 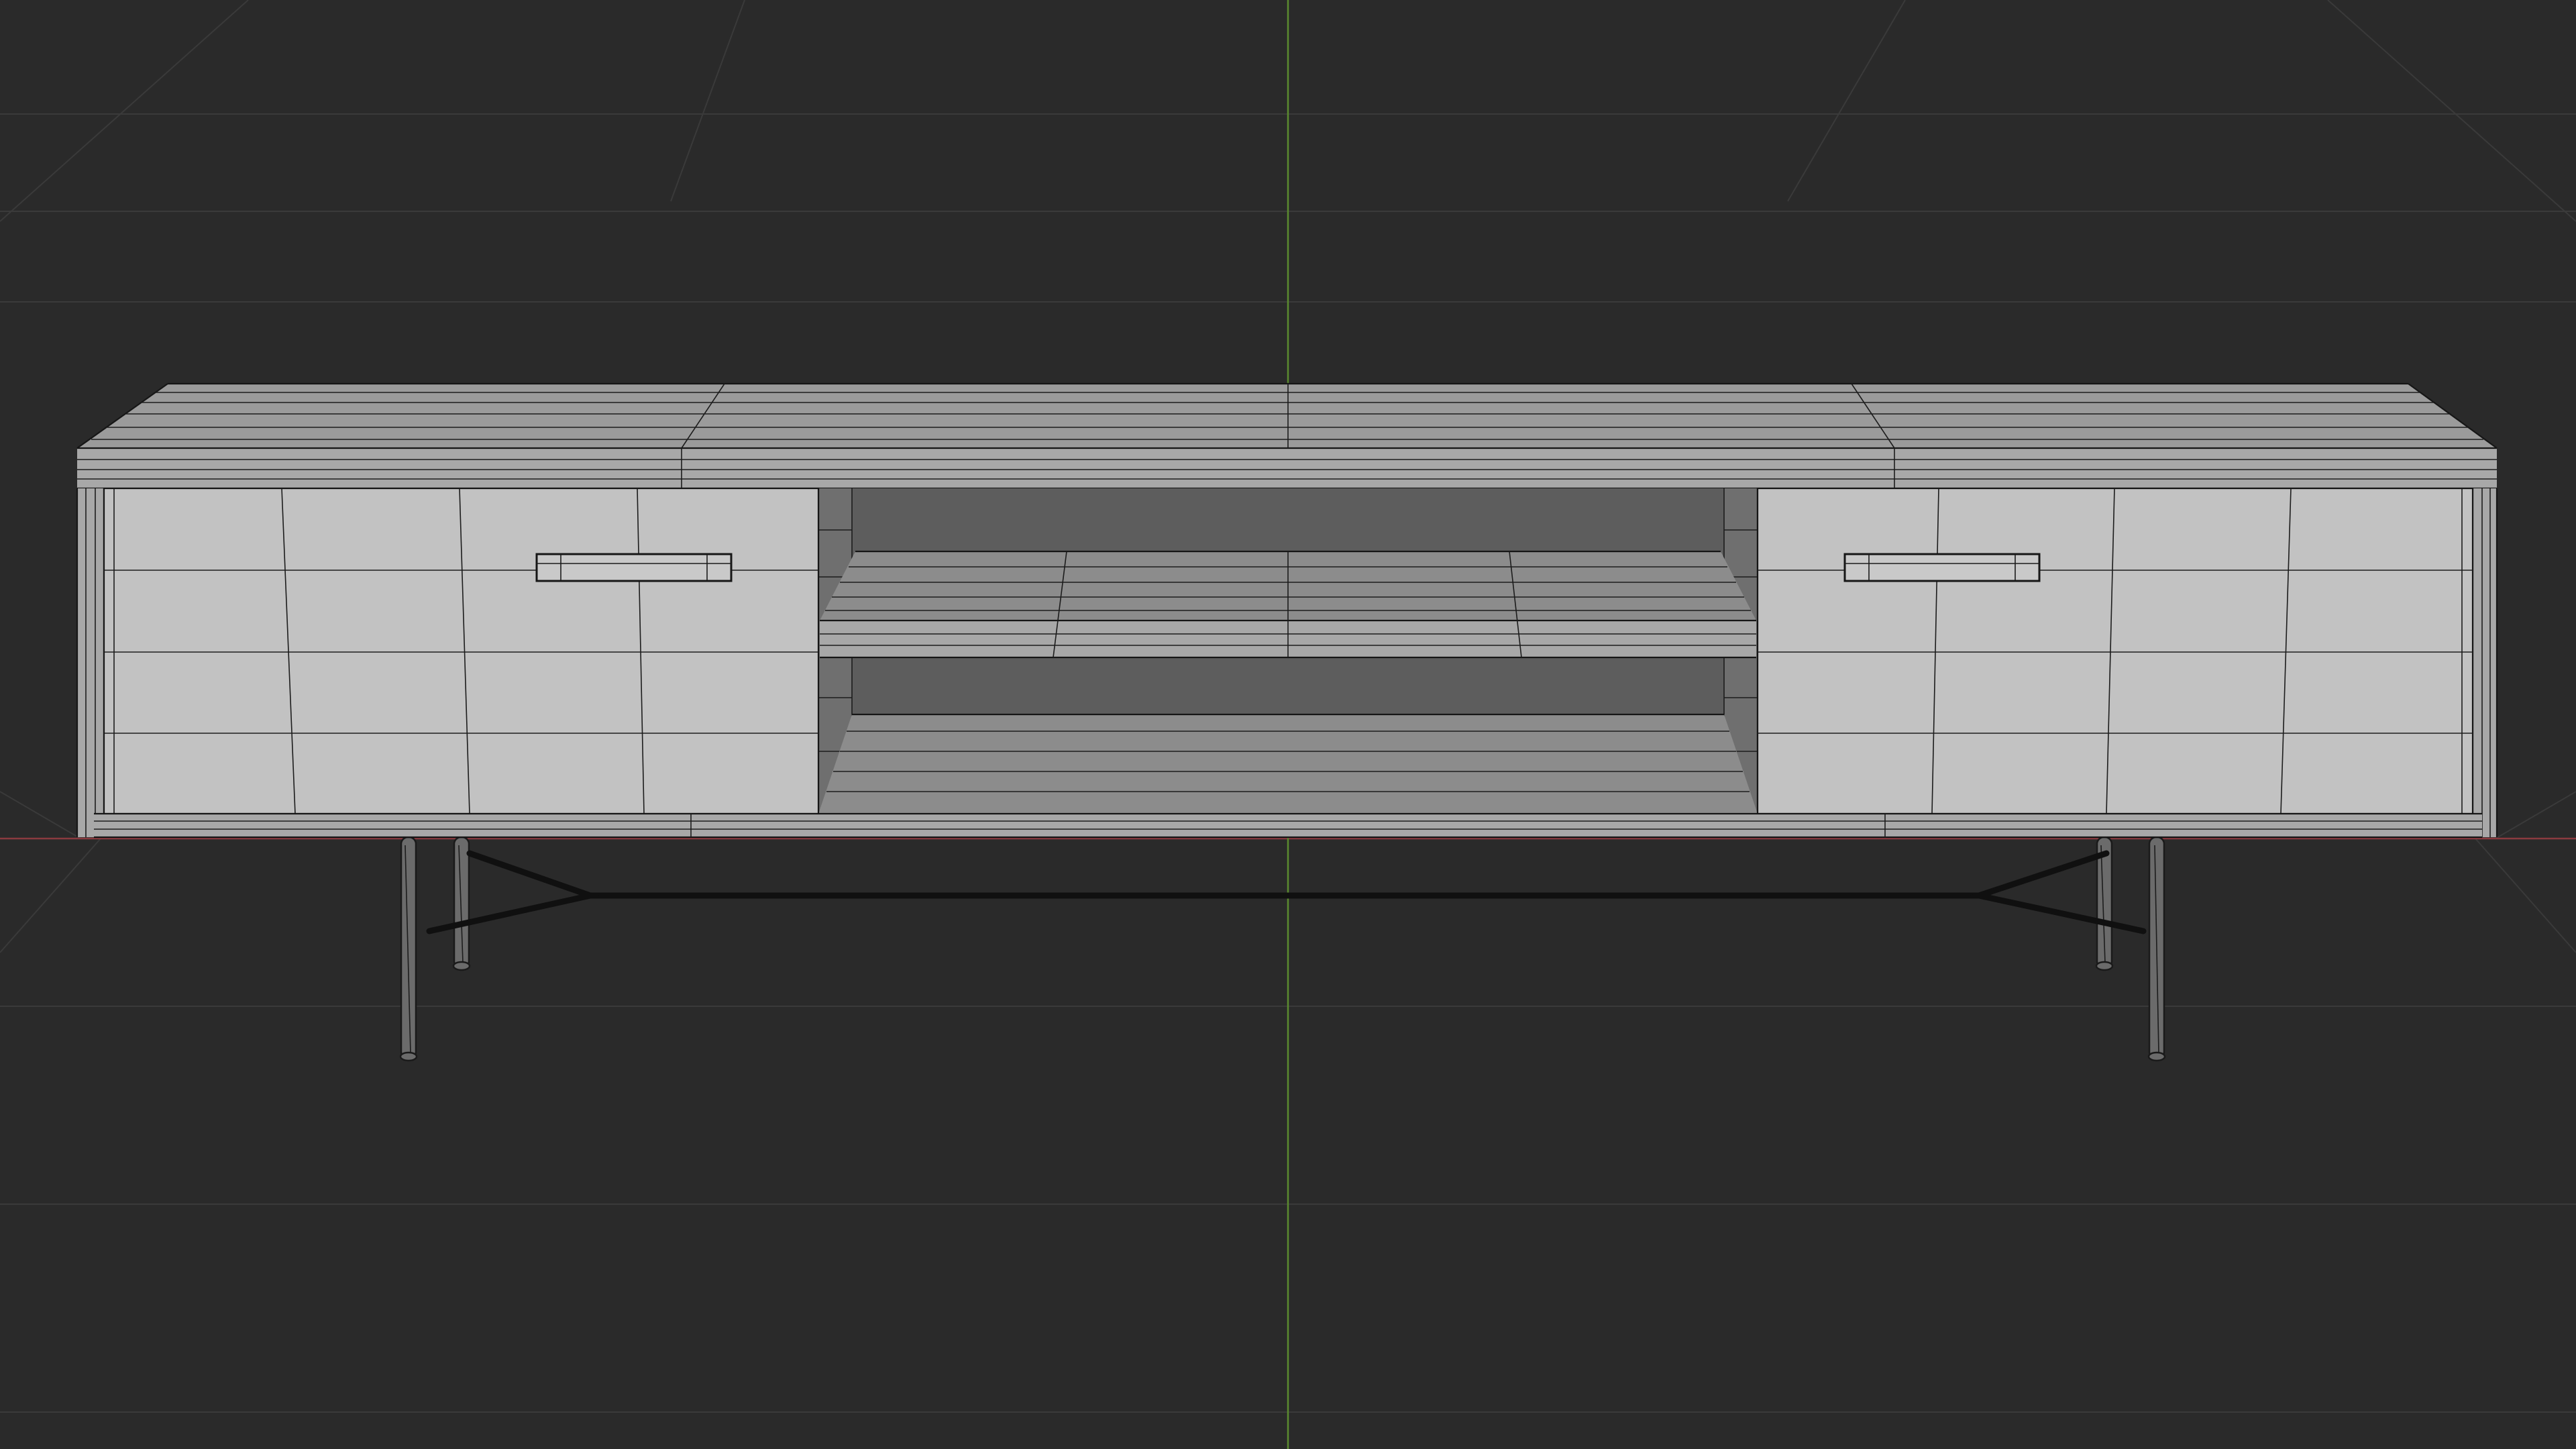 What do you see at coordinates (1288, 604) in the screenshot?
I see `middle-shelf` at bounding box center [1288, 604].